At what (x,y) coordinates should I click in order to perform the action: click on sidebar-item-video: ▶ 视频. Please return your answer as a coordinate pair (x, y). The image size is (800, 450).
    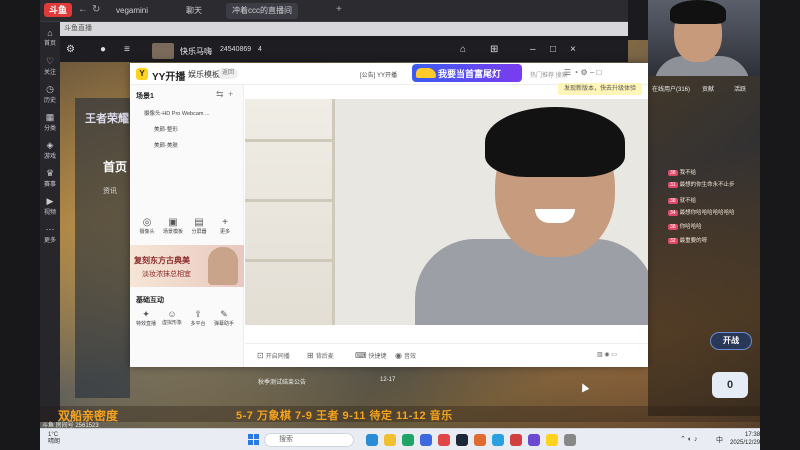
    Looking at the image, I should click on (50, 206).